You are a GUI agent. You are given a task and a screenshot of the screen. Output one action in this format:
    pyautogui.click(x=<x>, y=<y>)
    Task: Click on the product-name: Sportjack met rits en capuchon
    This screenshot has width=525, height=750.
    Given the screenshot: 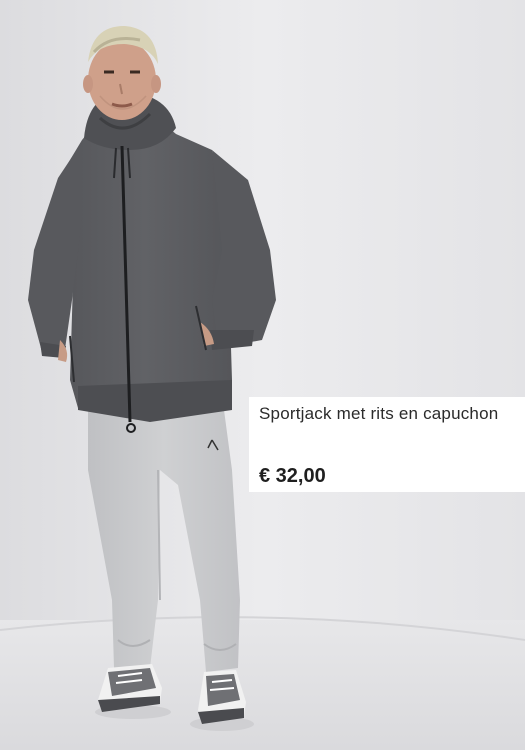 What is the action you would take?
    pyautogui.click(x=378, y=414)
    